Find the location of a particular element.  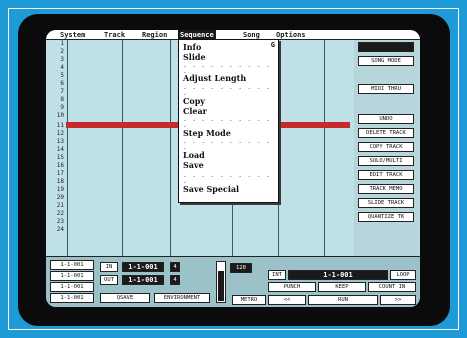

track-number: 3 is located at coordinates (62, 59).